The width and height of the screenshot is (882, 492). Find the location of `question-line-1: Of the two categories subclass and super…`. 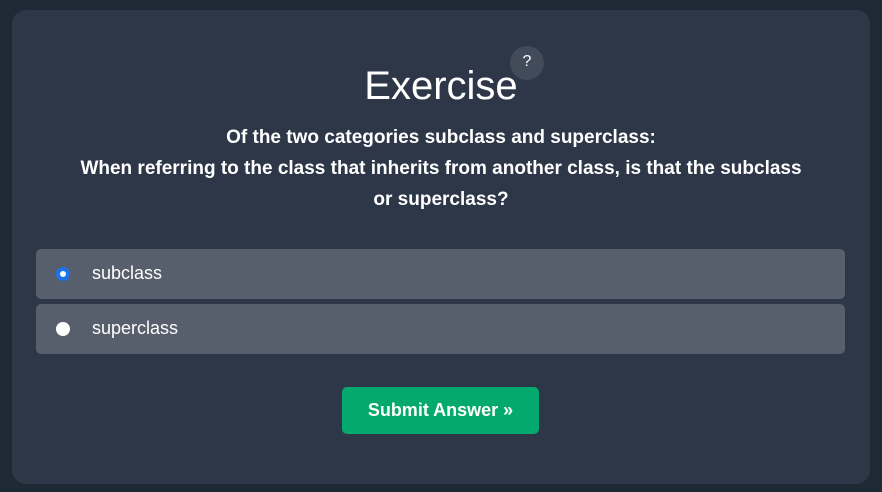

question-line-1: Of the two categories subclass and super… is located at coordinates (441, 137).